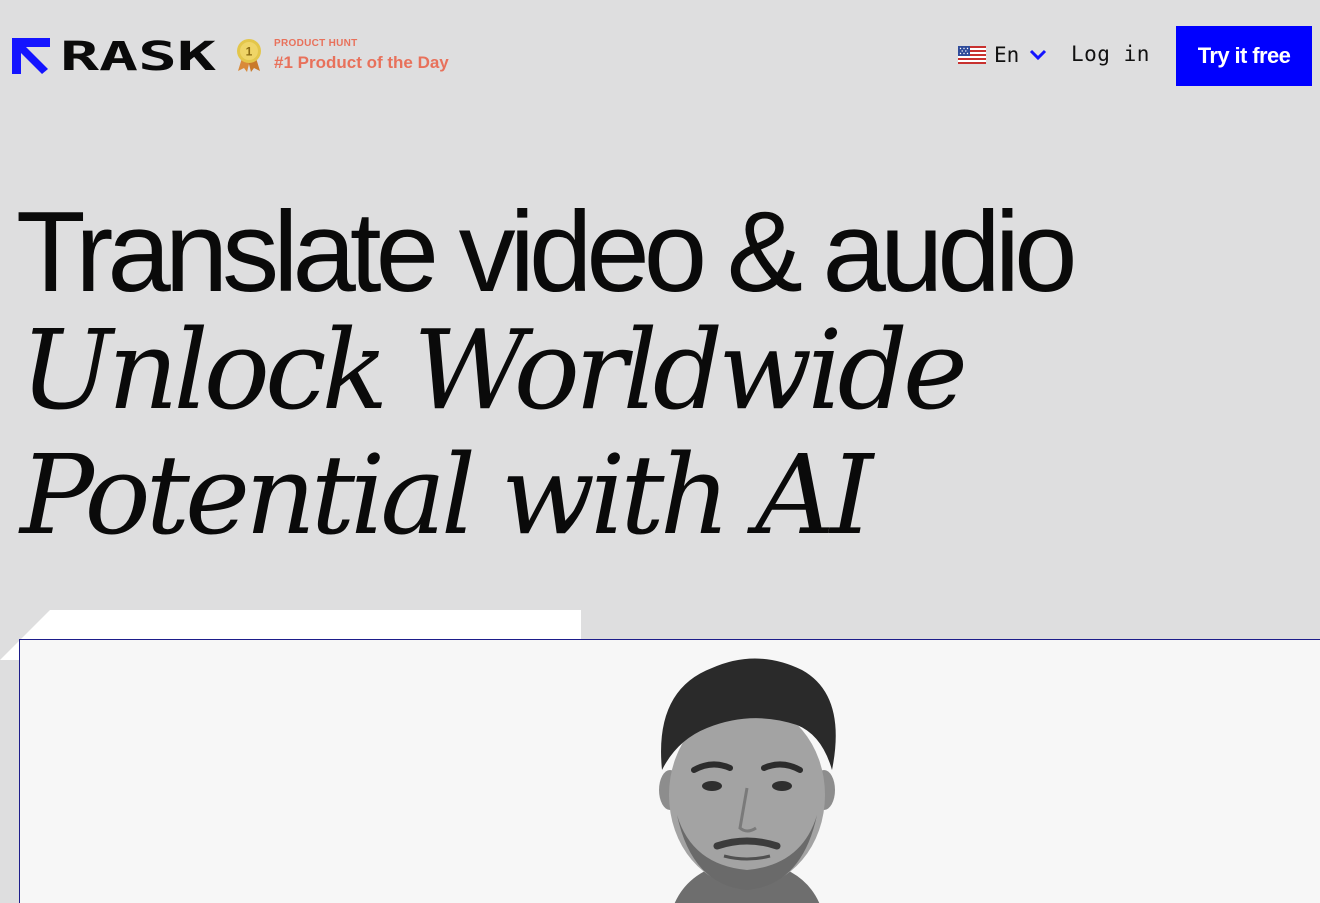 This screenshot has width=1320, height=903. I want to click on language-selector: En, so click(1002, 55).